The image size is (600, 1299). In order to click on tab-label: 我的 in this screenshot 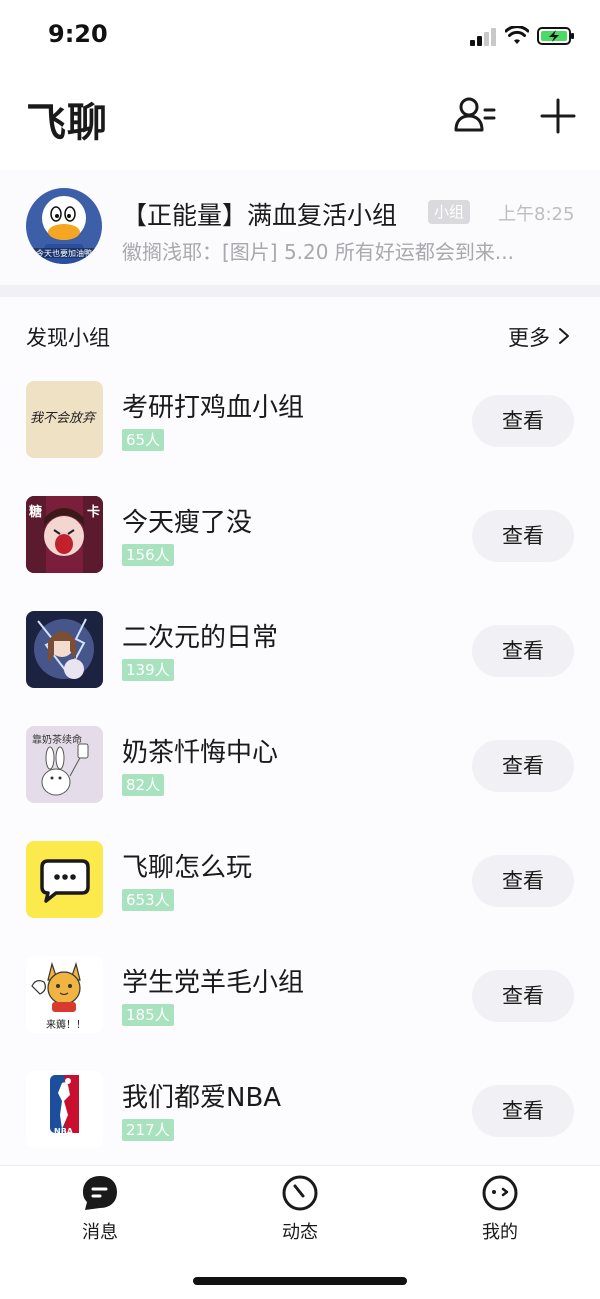, I will do `click(500, 1232)`.